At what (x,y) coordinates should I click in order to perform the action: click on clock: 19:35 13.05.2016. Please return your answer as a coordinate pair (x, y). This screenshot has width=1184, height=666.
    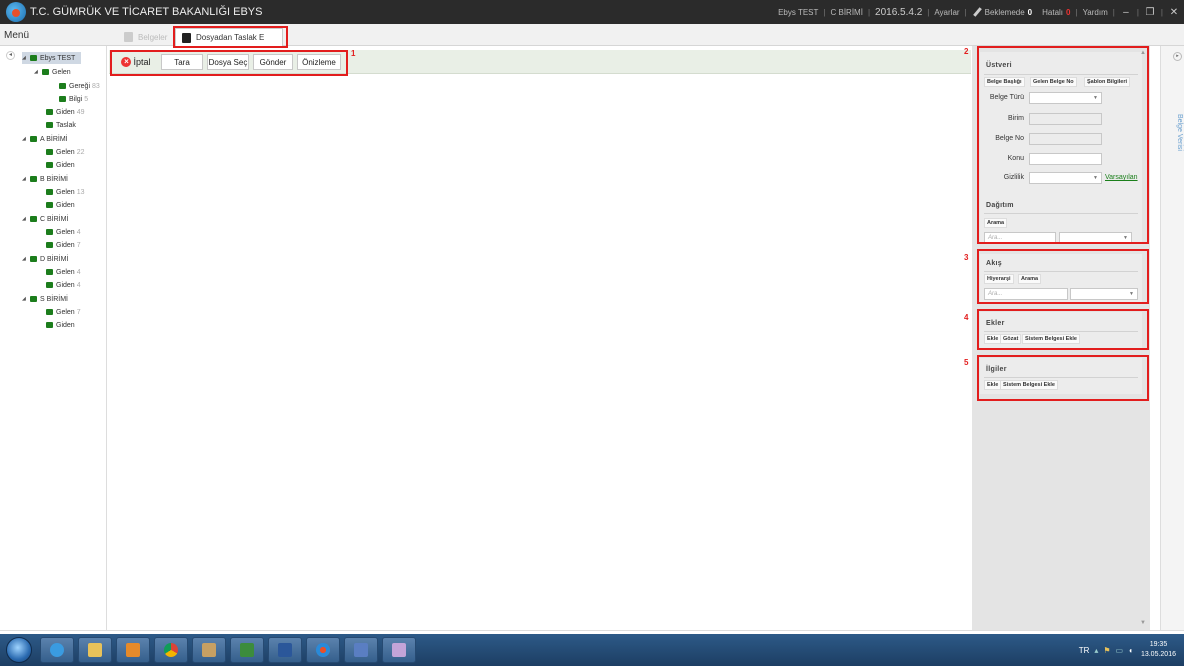
    Looking at the image, I should click on (1158, 650).